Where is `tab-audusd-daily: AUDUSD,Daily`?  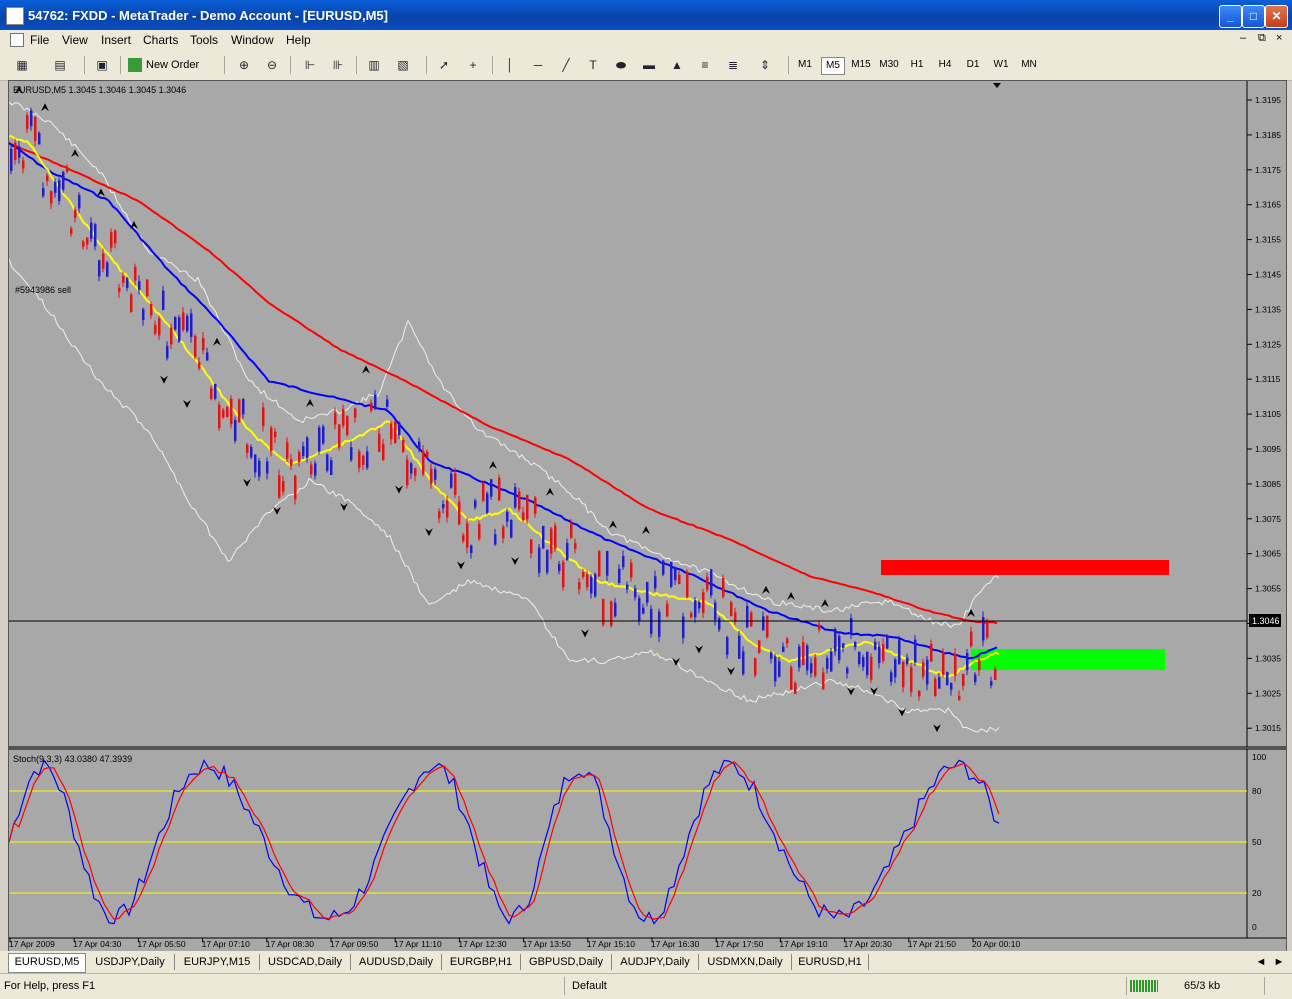
tab-audusd-daily: AUDUSD,Daily is located at coordinates (396, 962).